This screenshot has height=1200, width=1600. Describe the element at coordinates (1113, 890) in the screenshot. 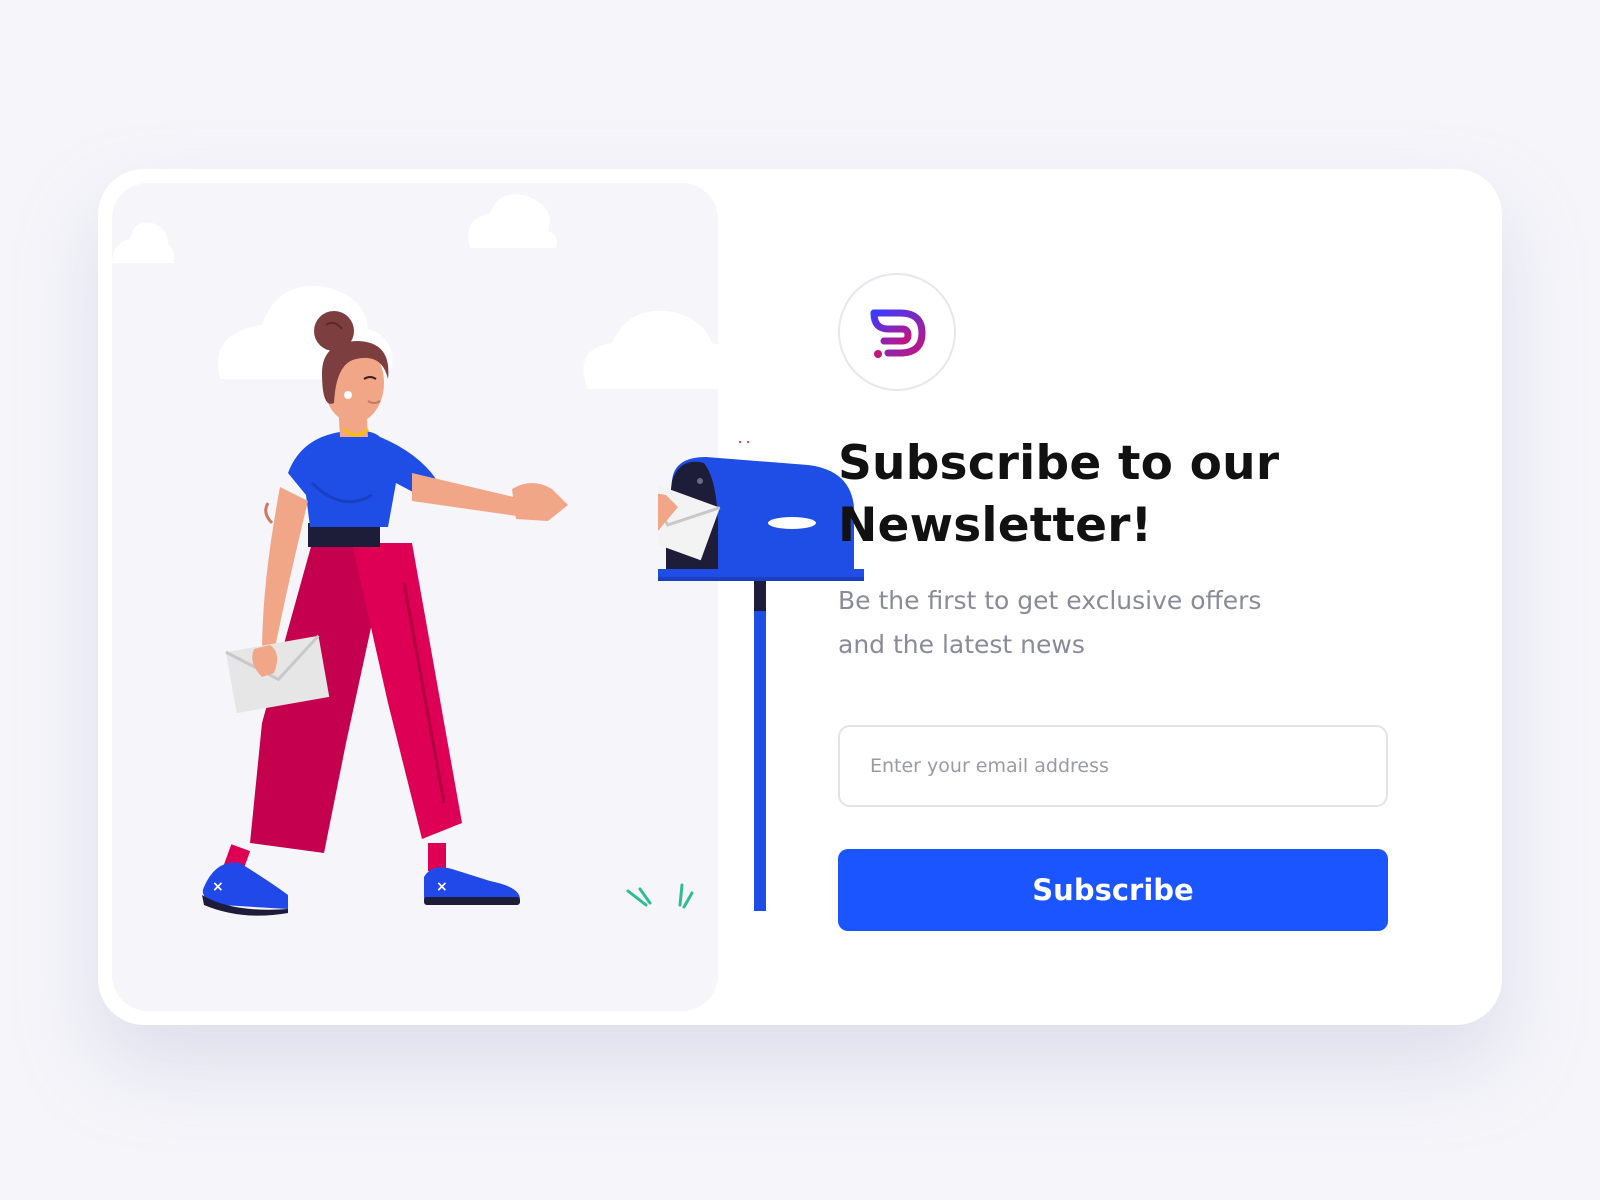

I see `subscribe-button: Subscribe` at that location.